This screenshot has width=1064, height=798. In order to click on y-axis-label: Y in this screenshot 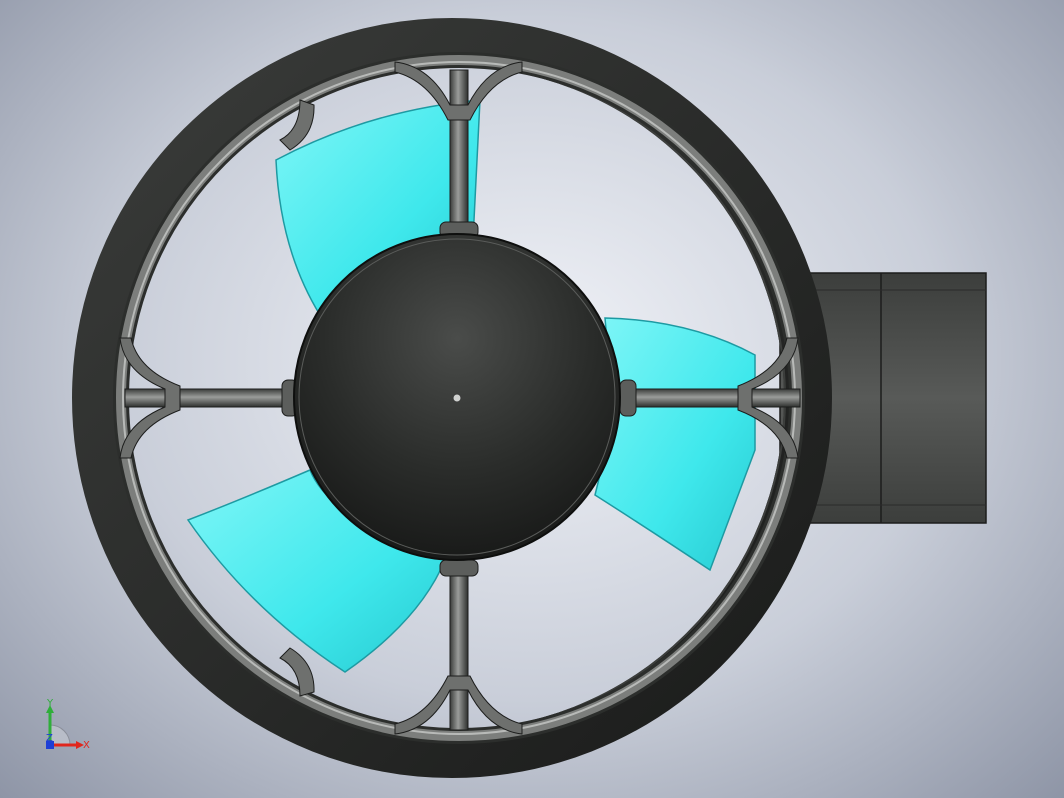, I will do `click(50, 703)`.